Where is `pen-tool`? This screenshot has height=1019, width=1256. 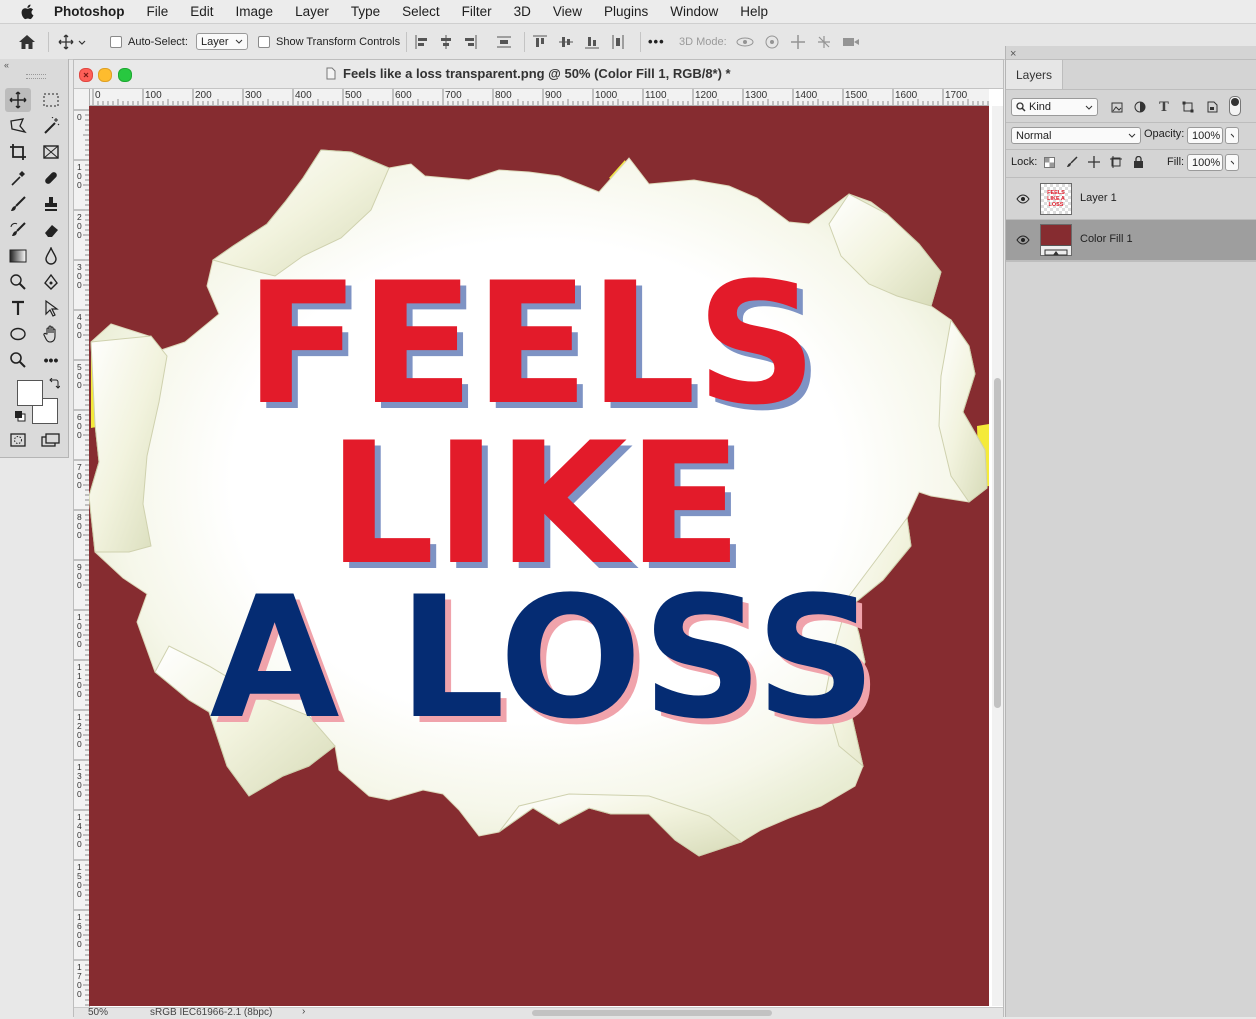 pen-tool is located at coordinates (51, 282).